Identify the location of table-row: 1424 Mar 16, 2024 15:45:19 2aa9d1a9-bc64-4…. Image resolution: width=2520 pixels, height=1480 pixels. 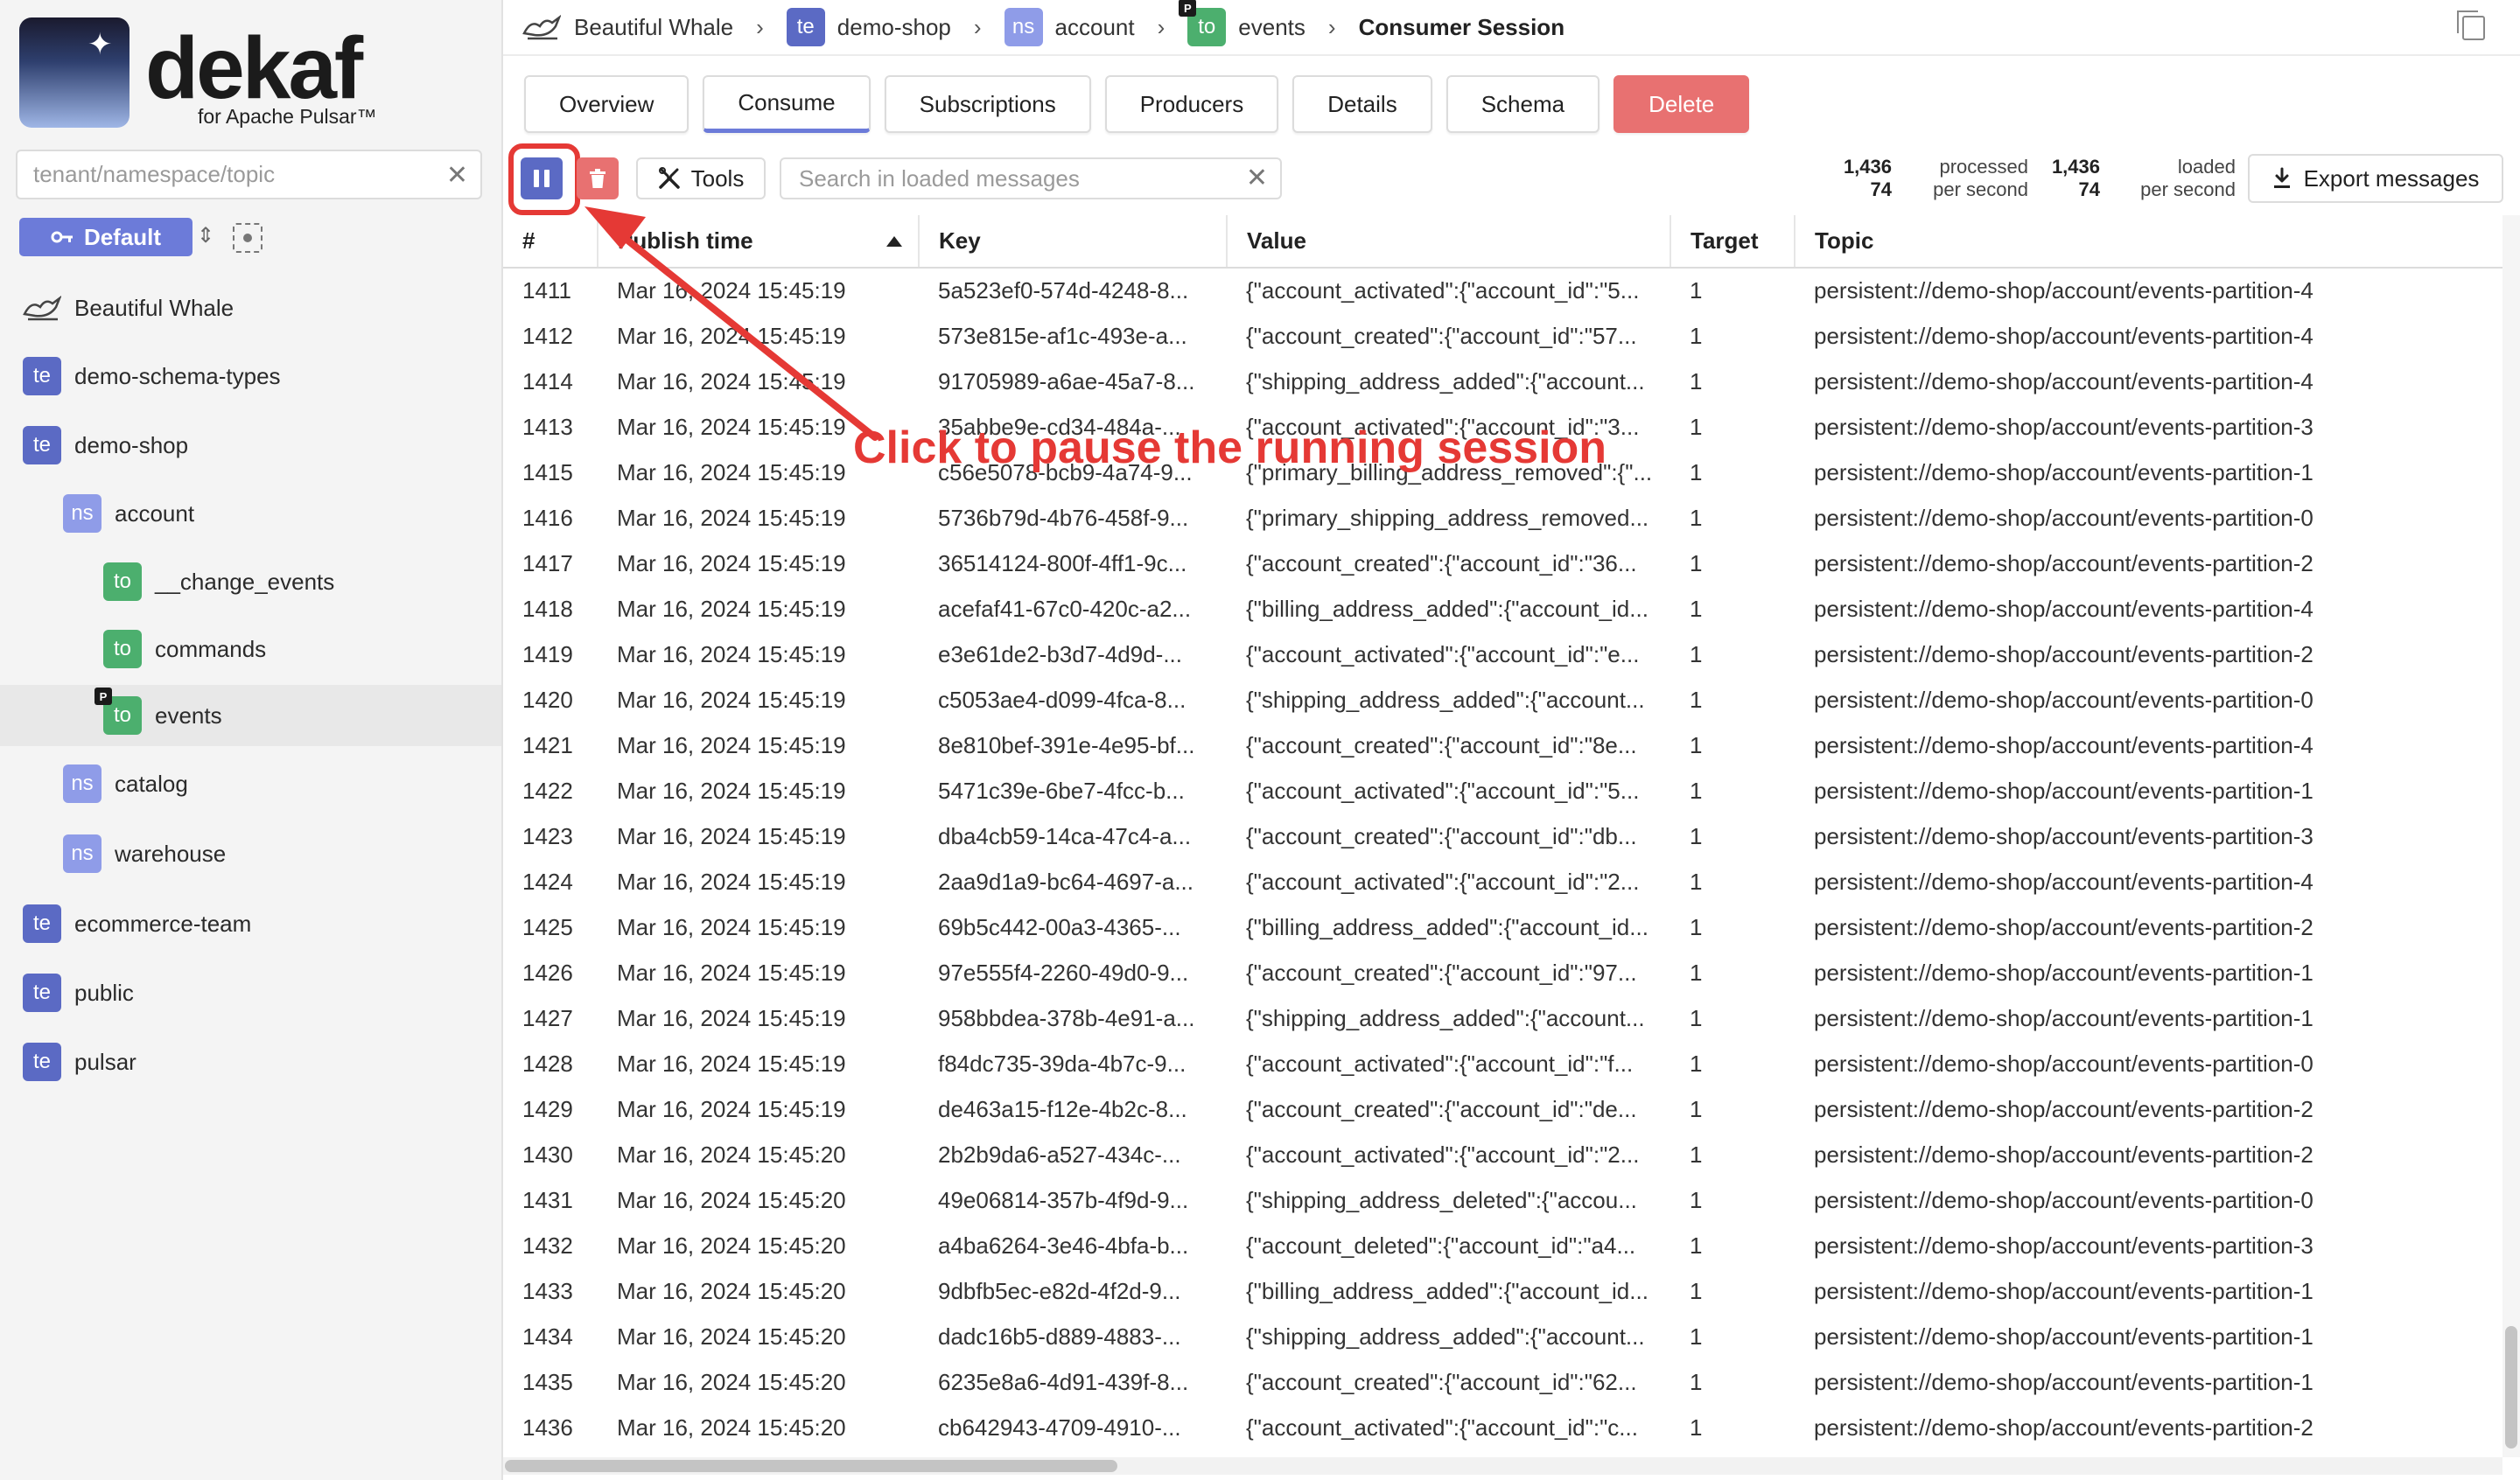
(1502, 882).